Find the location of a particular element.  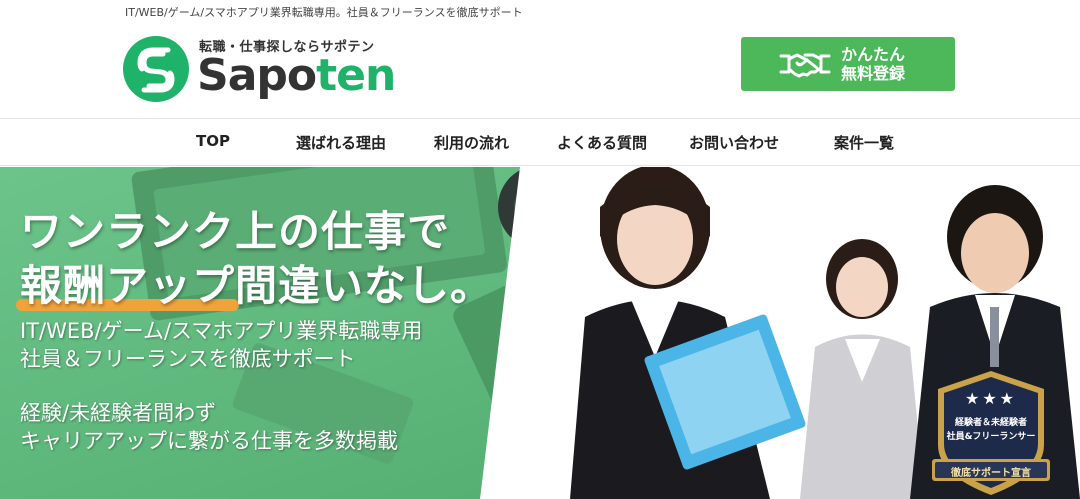

hero-description-2: 経験/未経験者問わず キャリアアップに繋がる仕事を多数掲載 is located at coordinates (209, 427).